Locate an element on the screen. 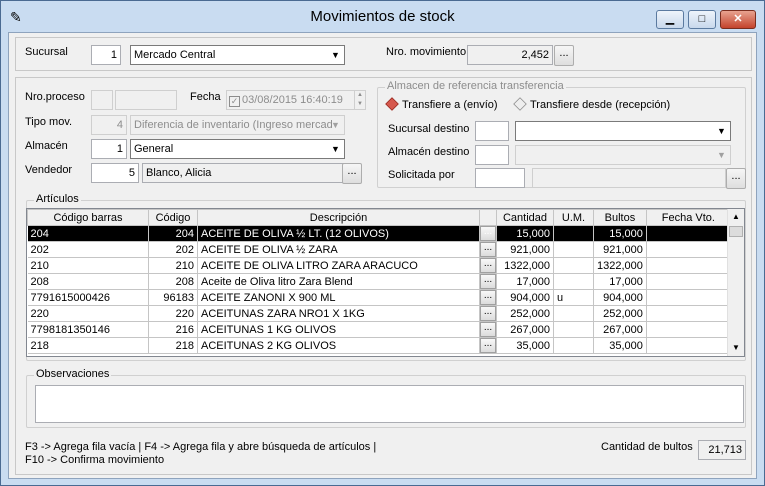  cell-qty: 904,000 is located at coordinates (525, 297).